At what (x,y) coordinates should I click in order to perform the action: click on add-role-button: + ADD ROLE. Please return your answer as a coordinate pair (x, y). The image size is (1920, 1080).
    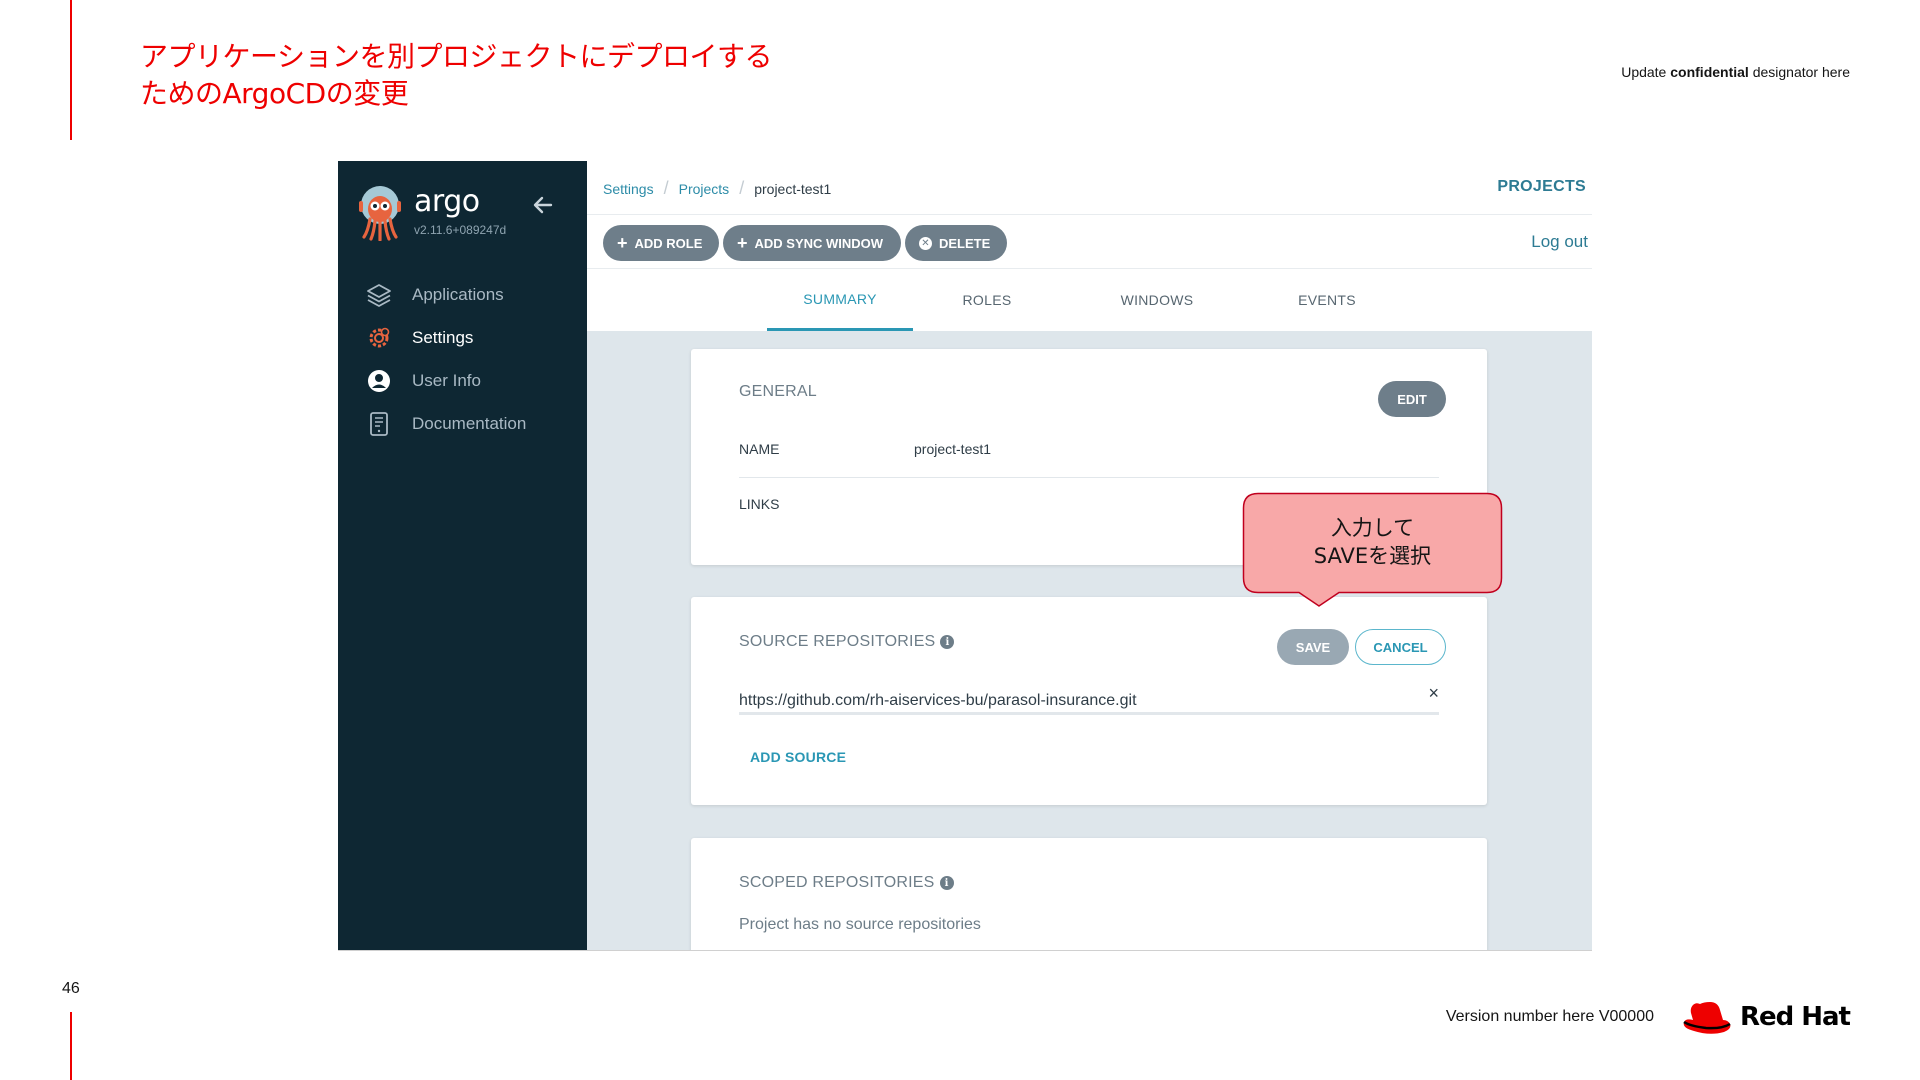
    Looking at the image, I should click on (661, 243).